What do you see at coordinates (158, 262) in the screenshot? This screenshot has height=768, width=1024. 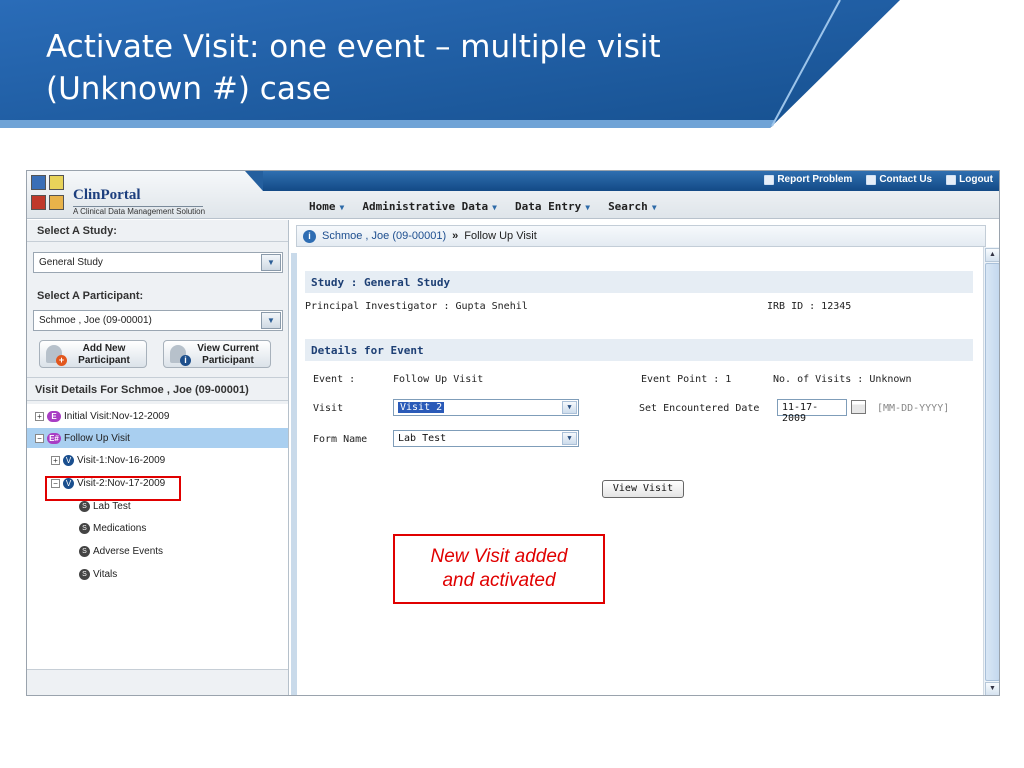 I see `study-select: General Study ▼` at bounding box center [158, 262].